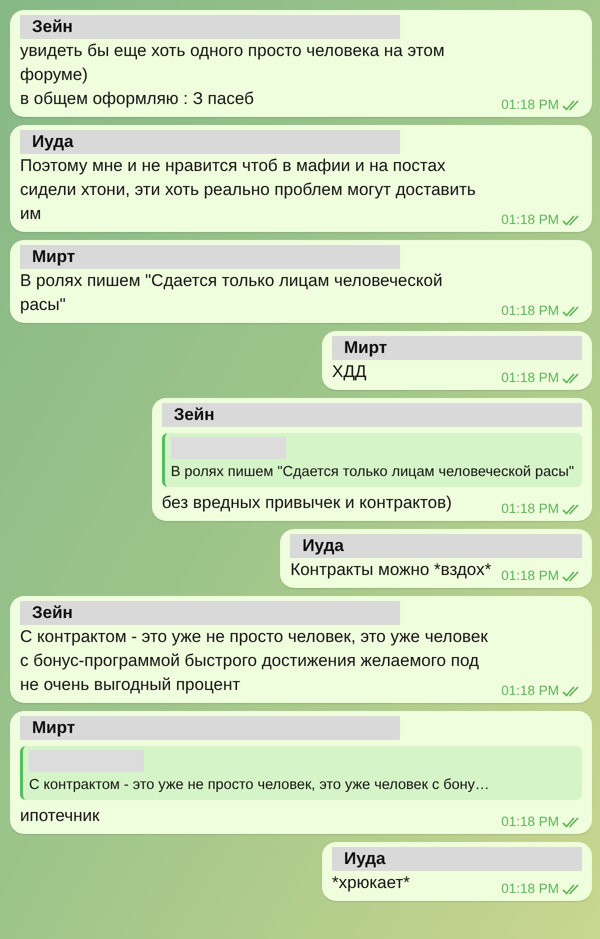  Describe the element at coordinates (371, 883) in the screenshot. I see `message-text: *хрюкает*` at that location.